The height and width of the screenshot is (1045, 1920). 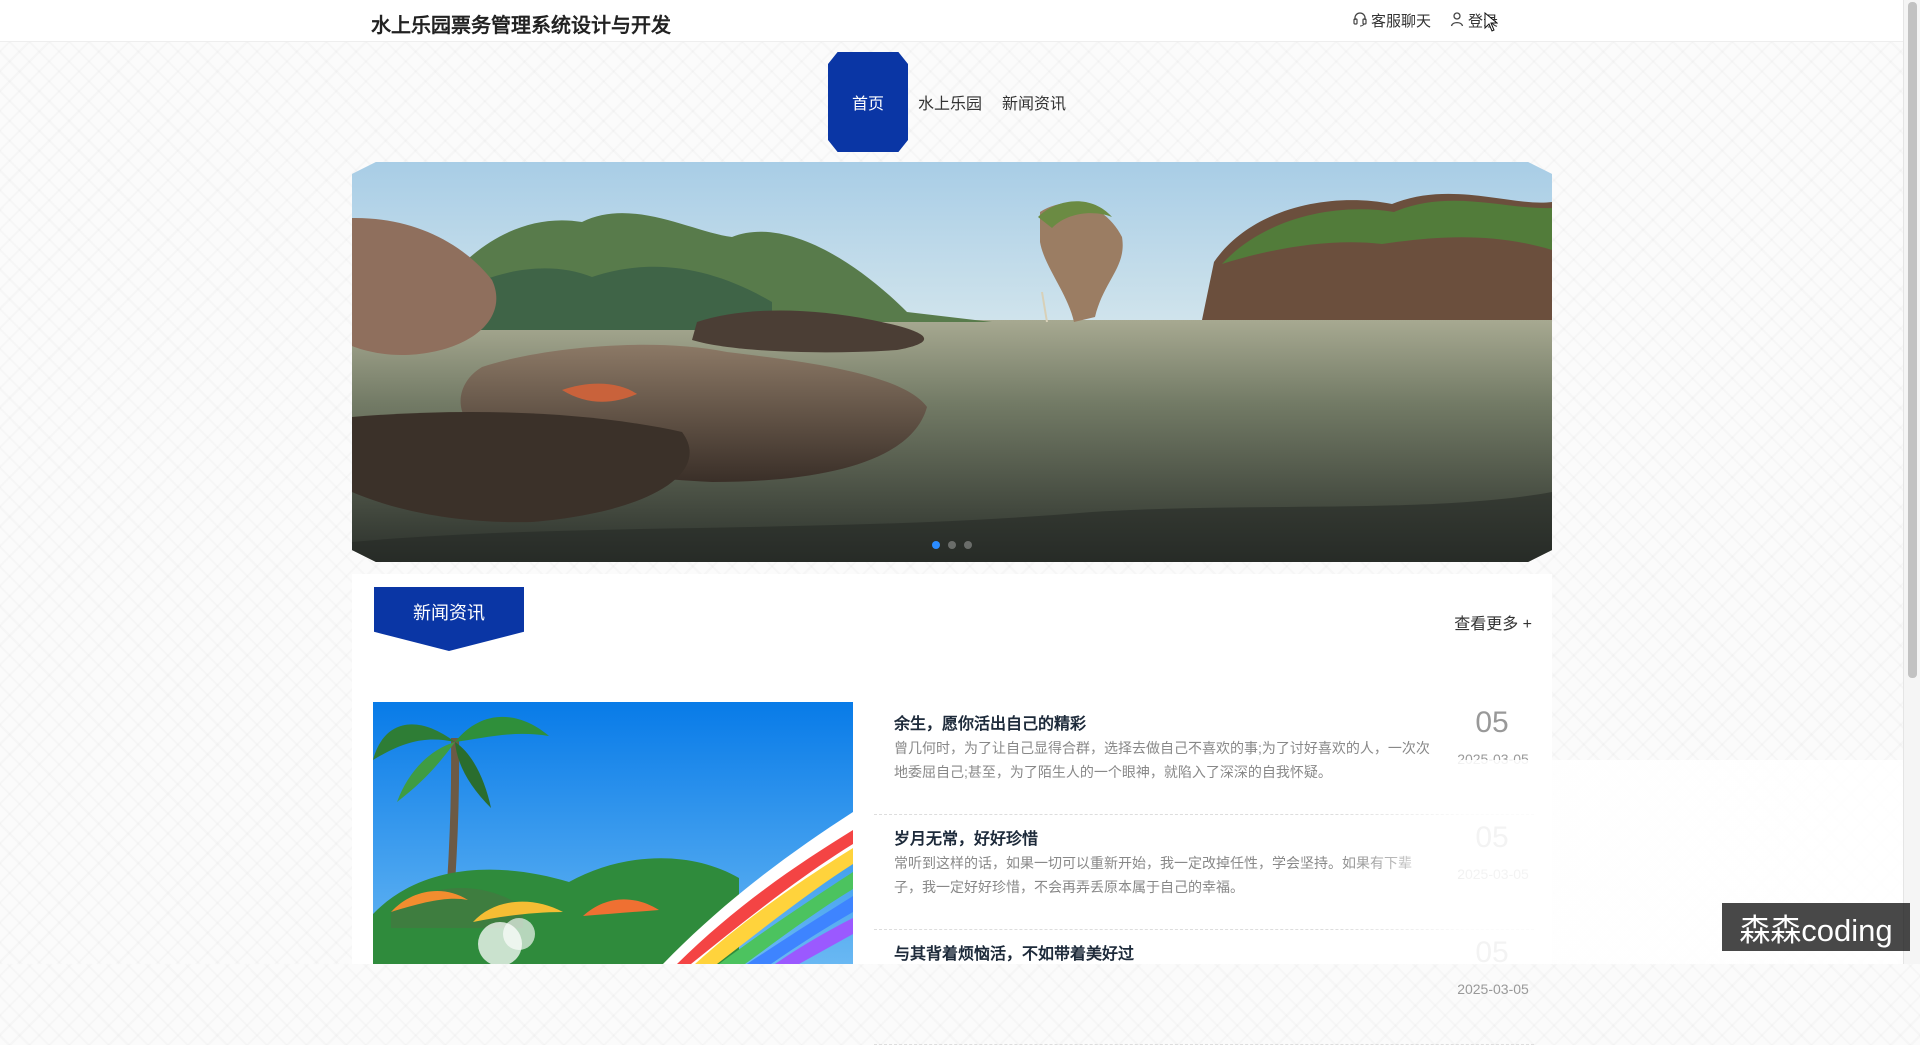 I want to click on scrollbar-thumb, so click(x=1912, y=340).